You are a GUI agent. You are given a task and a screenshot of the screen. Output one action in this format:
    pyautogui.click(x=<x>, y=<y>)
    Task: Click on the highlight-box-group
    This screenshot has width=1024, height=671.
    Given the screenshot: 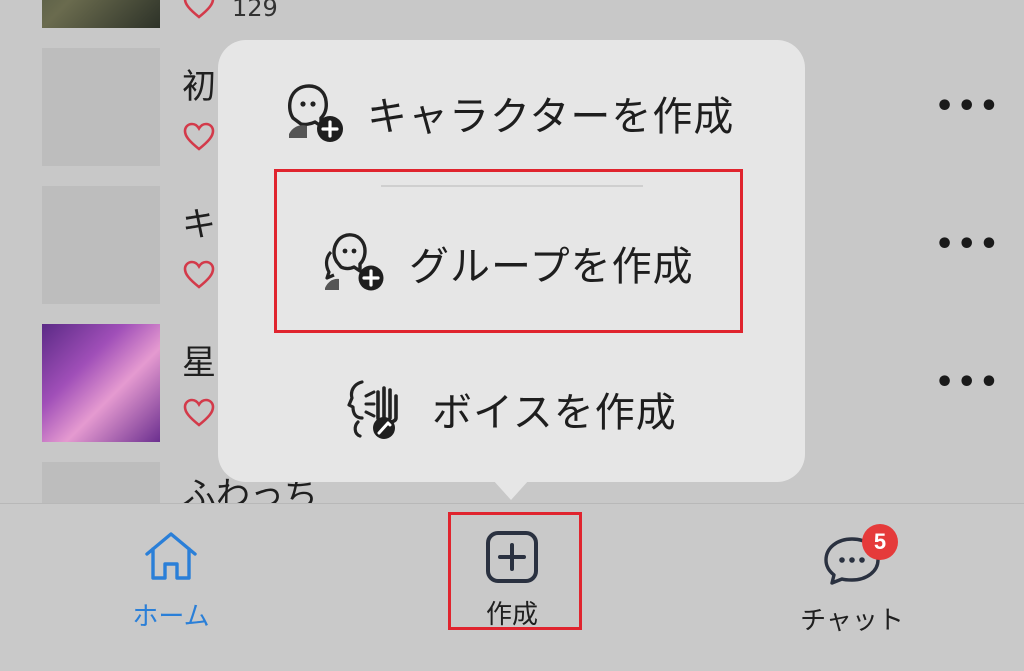 What is the action you would take?
    pyautogui.click(x=508, y=251)
    